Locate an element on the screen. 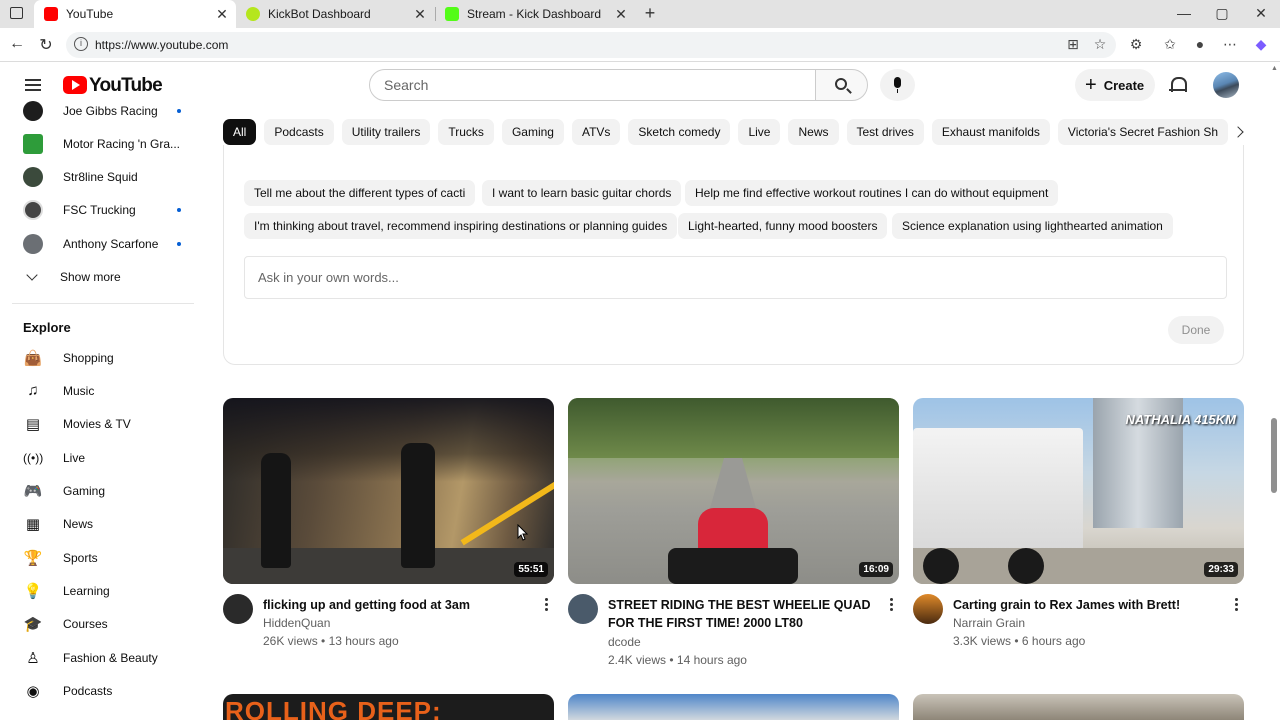 Image resolution: width=1280 pixels, height=720 pixels. chip-all: All is located at coordinates (240, 132).